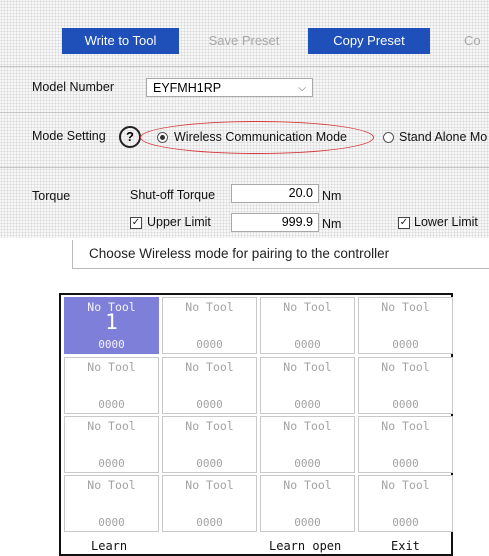 Image resolution: width=489 pixels, height=556 pixels. Describe the element at coordinates (120, 41) in the screenshot. I see `write-to-tool-button: Write to Tool` at that location.